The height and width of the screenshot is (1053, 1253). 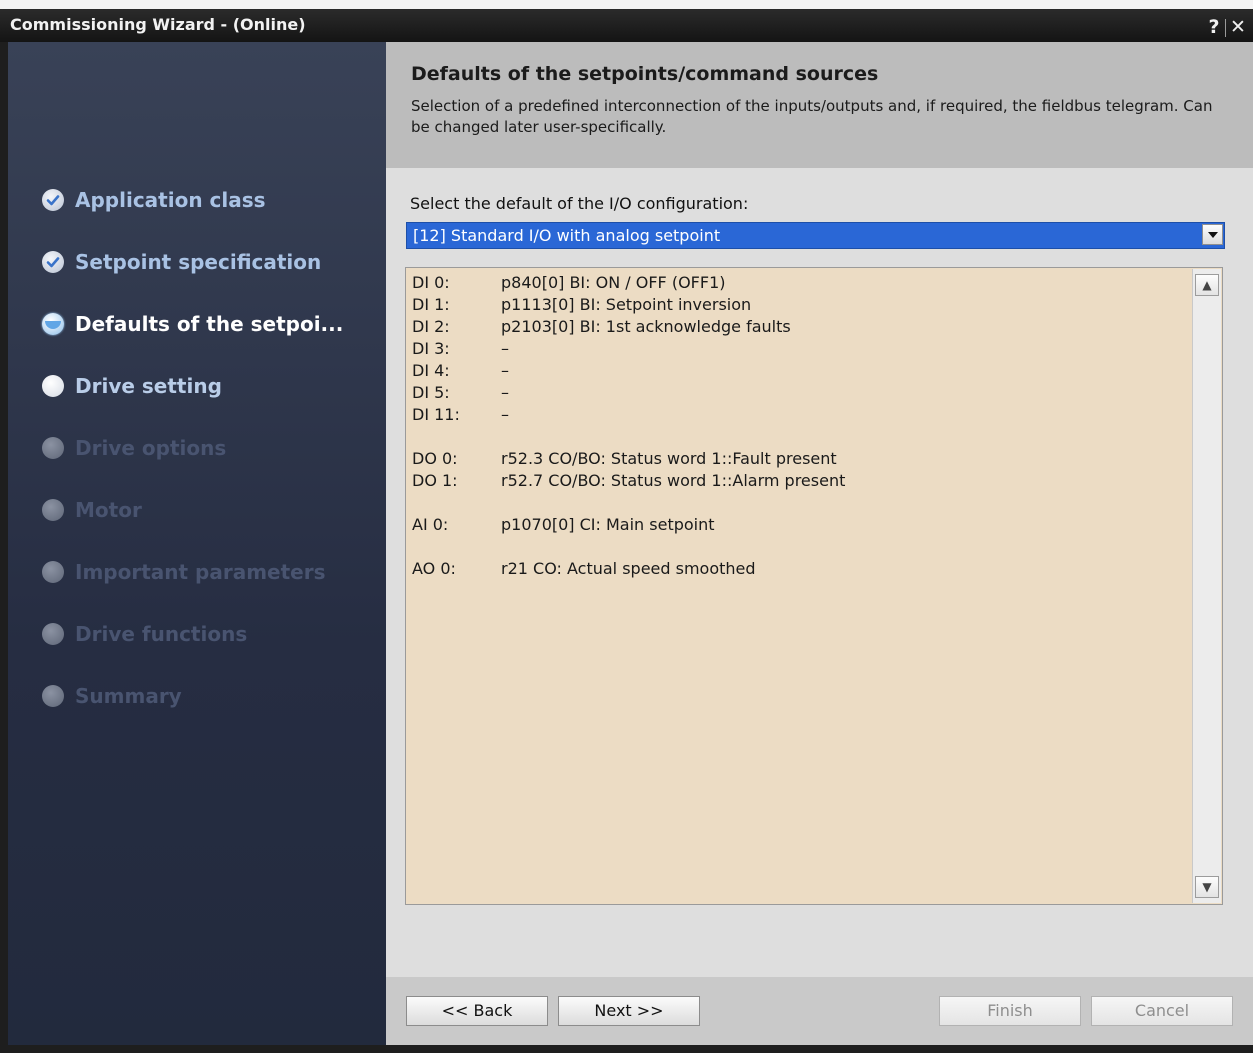 What do you see at coordinates (170, 200) in the screenshot?
I see `sidebar-item-label: Application class` at bounding box center [170, 200].